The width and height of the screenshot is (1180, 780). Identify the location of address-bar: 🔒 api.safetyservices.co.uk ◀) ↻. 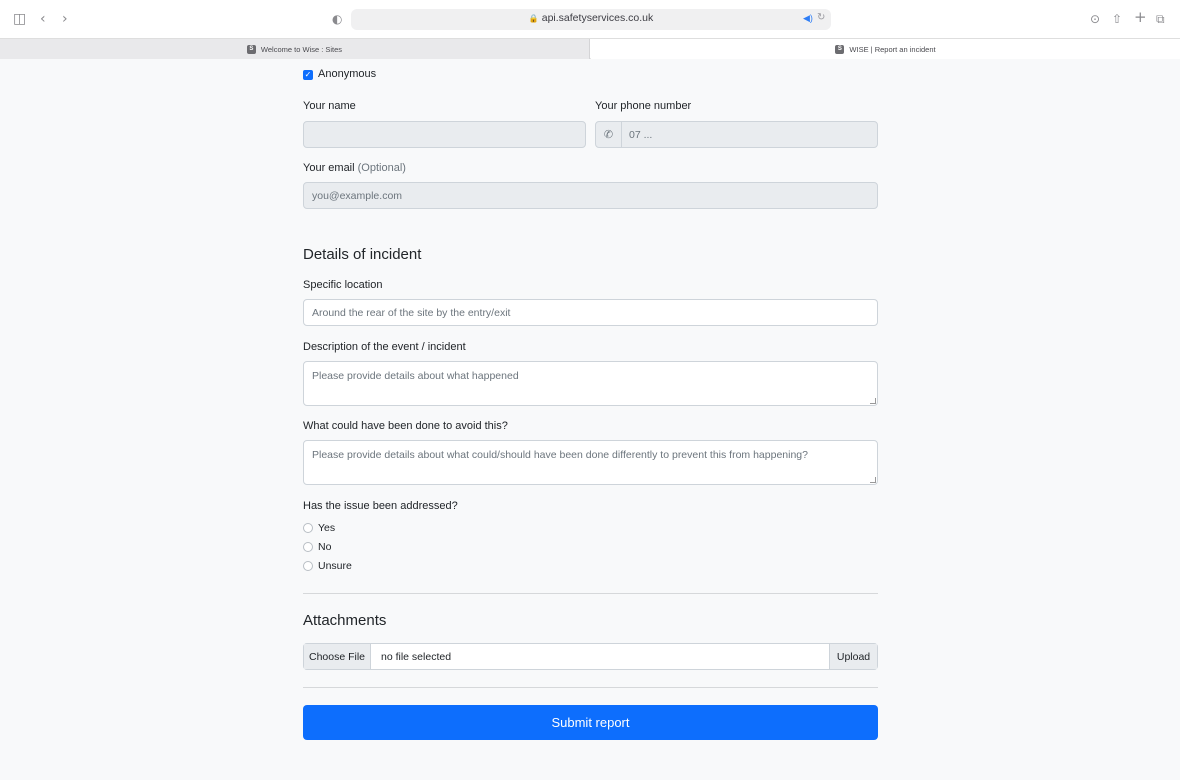
(591, 19).